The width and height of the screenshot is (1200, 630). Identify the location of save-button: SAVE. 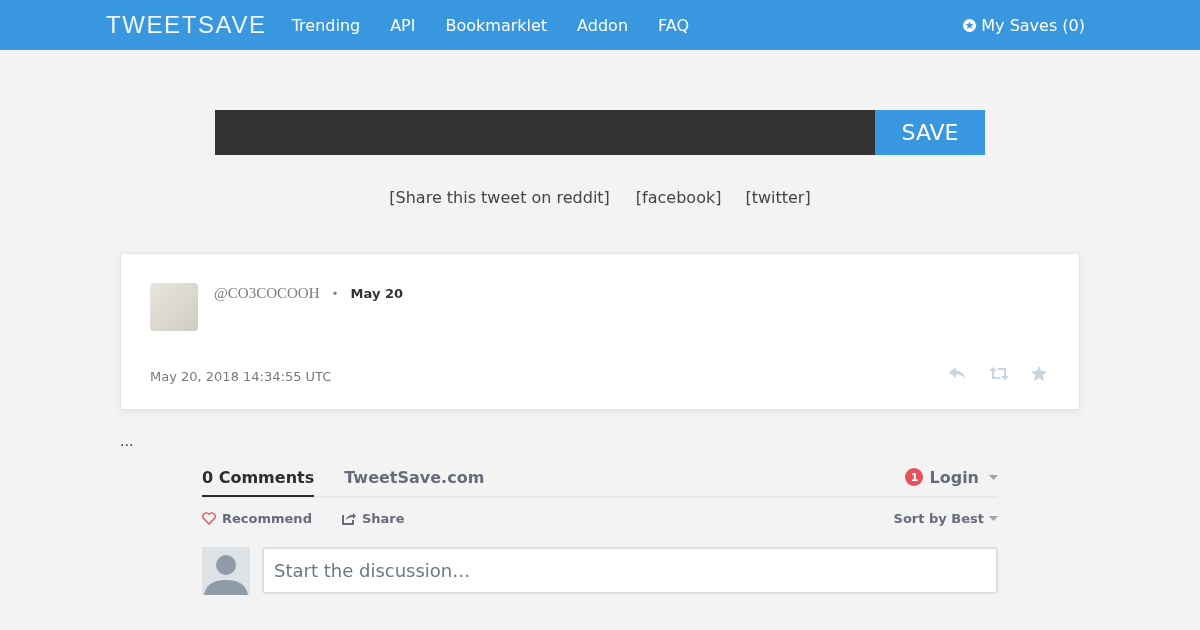
(930, 132).